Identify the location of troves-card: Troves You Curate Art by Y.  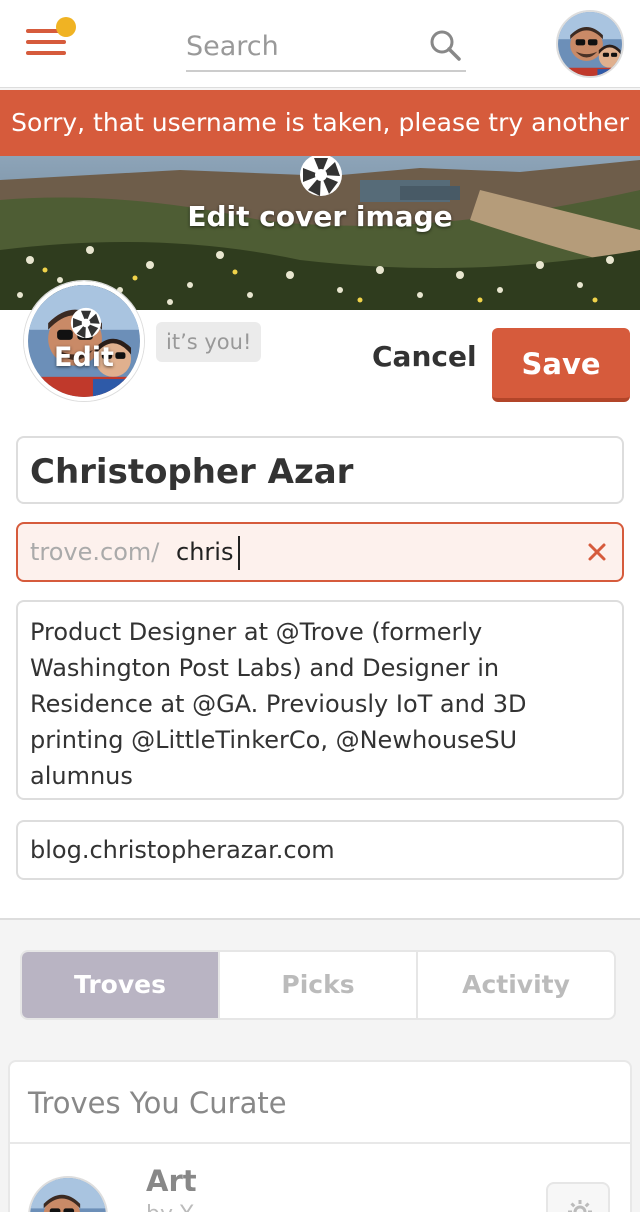
(320, 1136).